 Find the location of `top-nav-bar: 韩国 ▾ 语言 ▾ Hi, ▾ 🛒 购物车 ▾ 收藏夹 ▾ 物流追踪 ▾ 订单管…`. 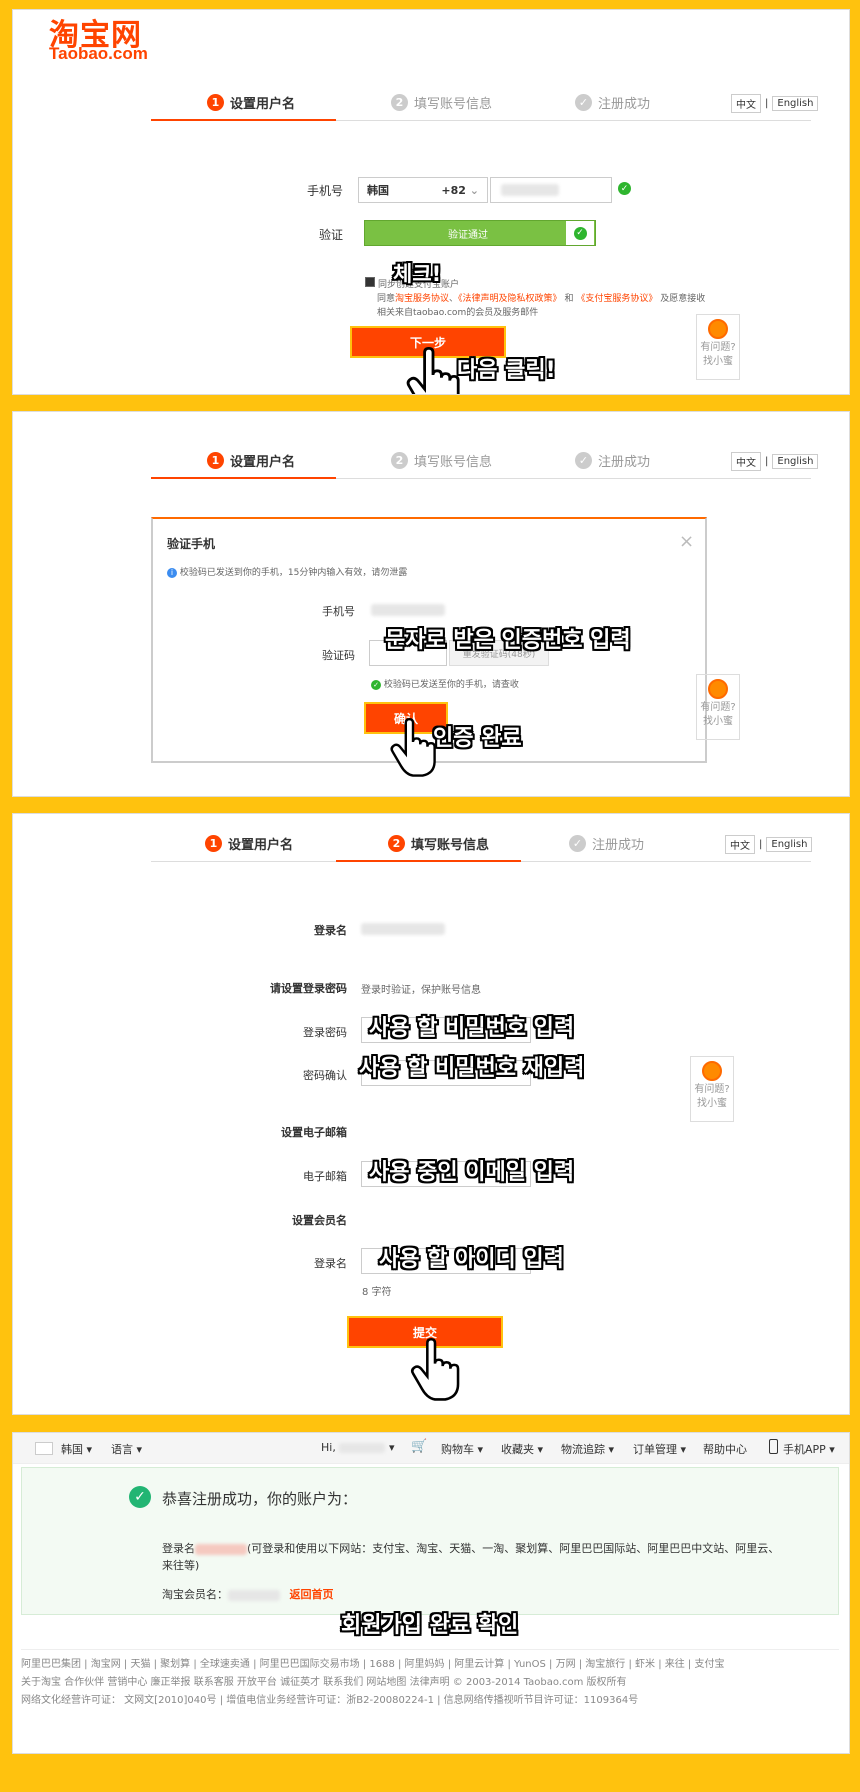

top-nav-bar: 韩国 ▾ 语言 ▾ Hi, ▾ 🛒 购物车 ▾ 收藏夹 ▾ 物流追踪 ▾ 订单管… is located at coordinates (431, 1448).